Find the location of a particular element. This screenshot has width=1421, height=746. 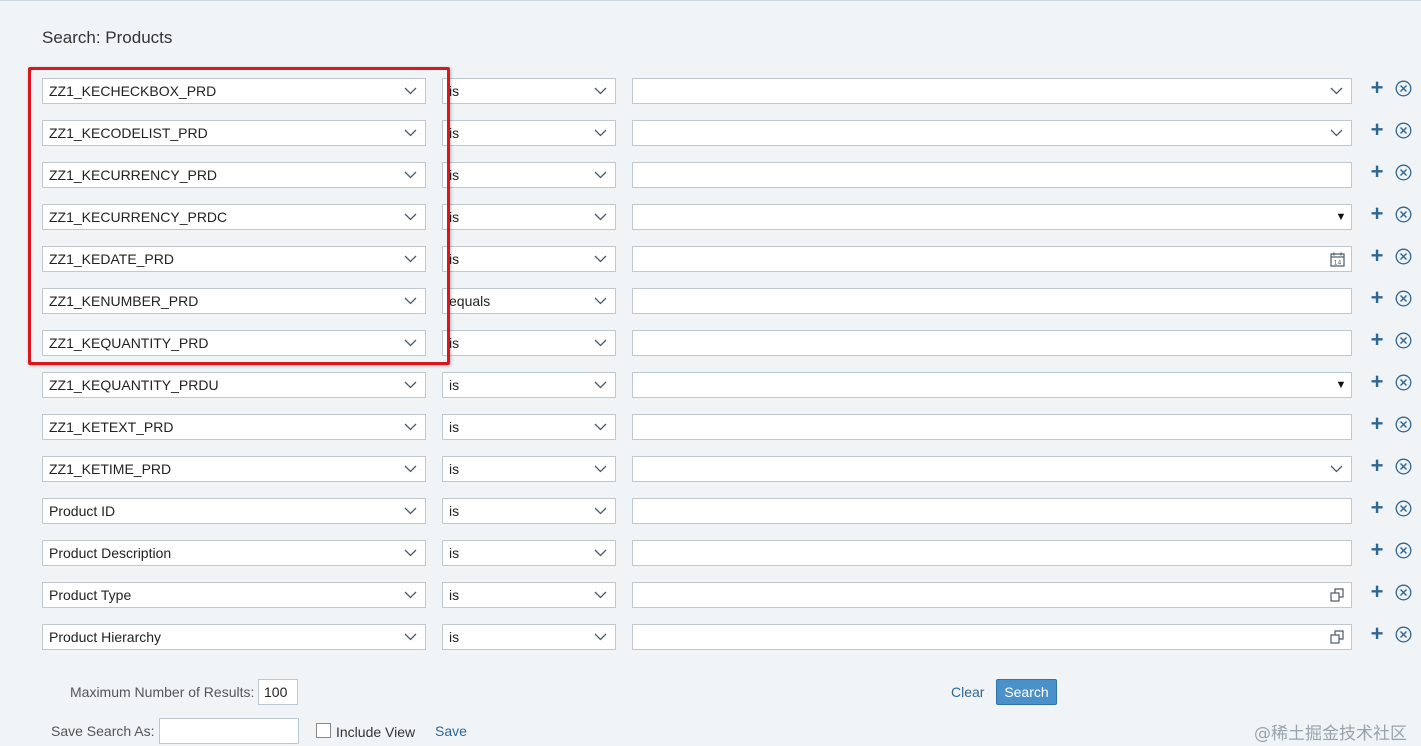

field-select-value: ZZ1_KECURRENCY_PRD is located at coordinates (133, 175).